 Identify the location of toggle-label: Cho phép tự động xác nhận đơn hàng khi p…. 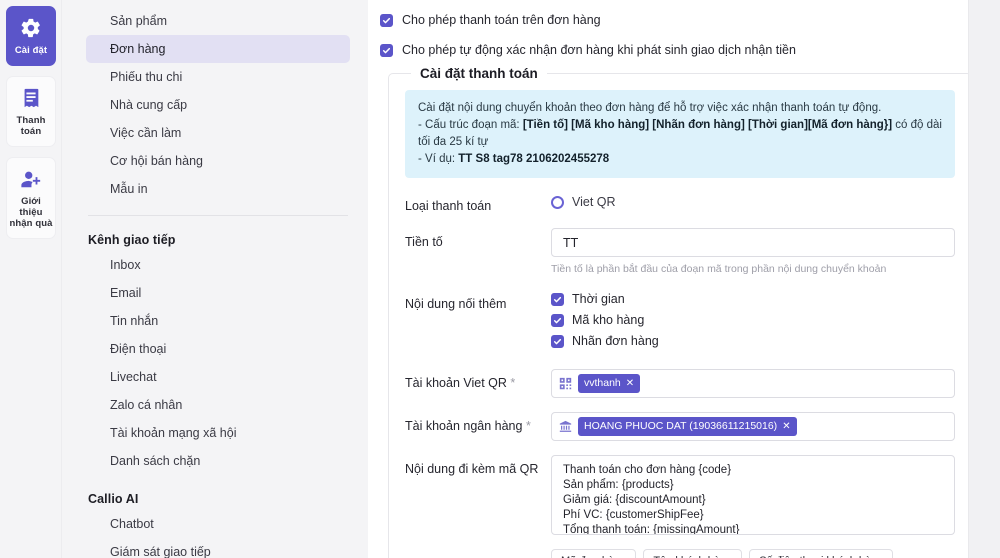
(599, 50).